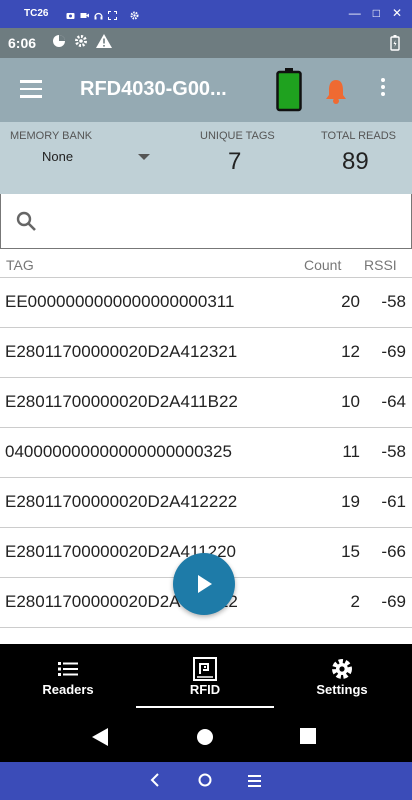  What do you see at coordinates (308, 738) in the screenshot?
I see `recents-icon` at bounding box center [308, 738].